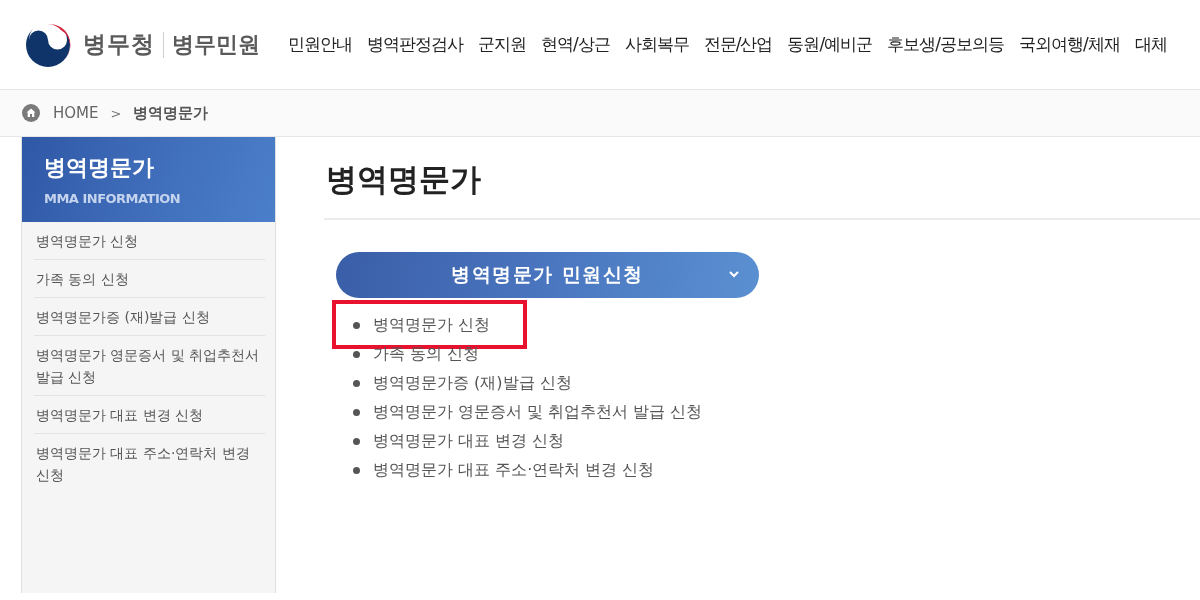 The height and width of the screenshot is (600, 1200). Describe the element at coordinates (216, 44) in the screenshot. I see `service-name: 병무민원` at that location.